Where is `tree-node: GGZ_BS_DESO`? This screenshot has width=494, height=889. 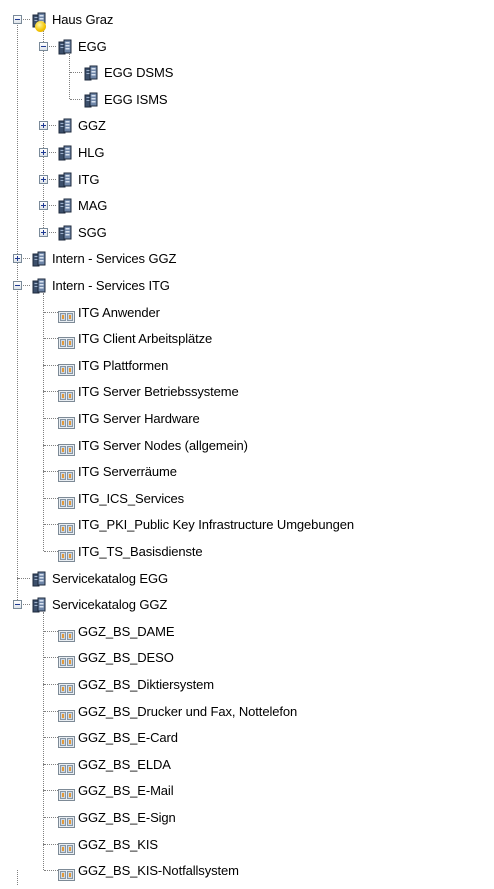 tree-node: GGZ_BS_DESO is located at coordinates (247, 657).